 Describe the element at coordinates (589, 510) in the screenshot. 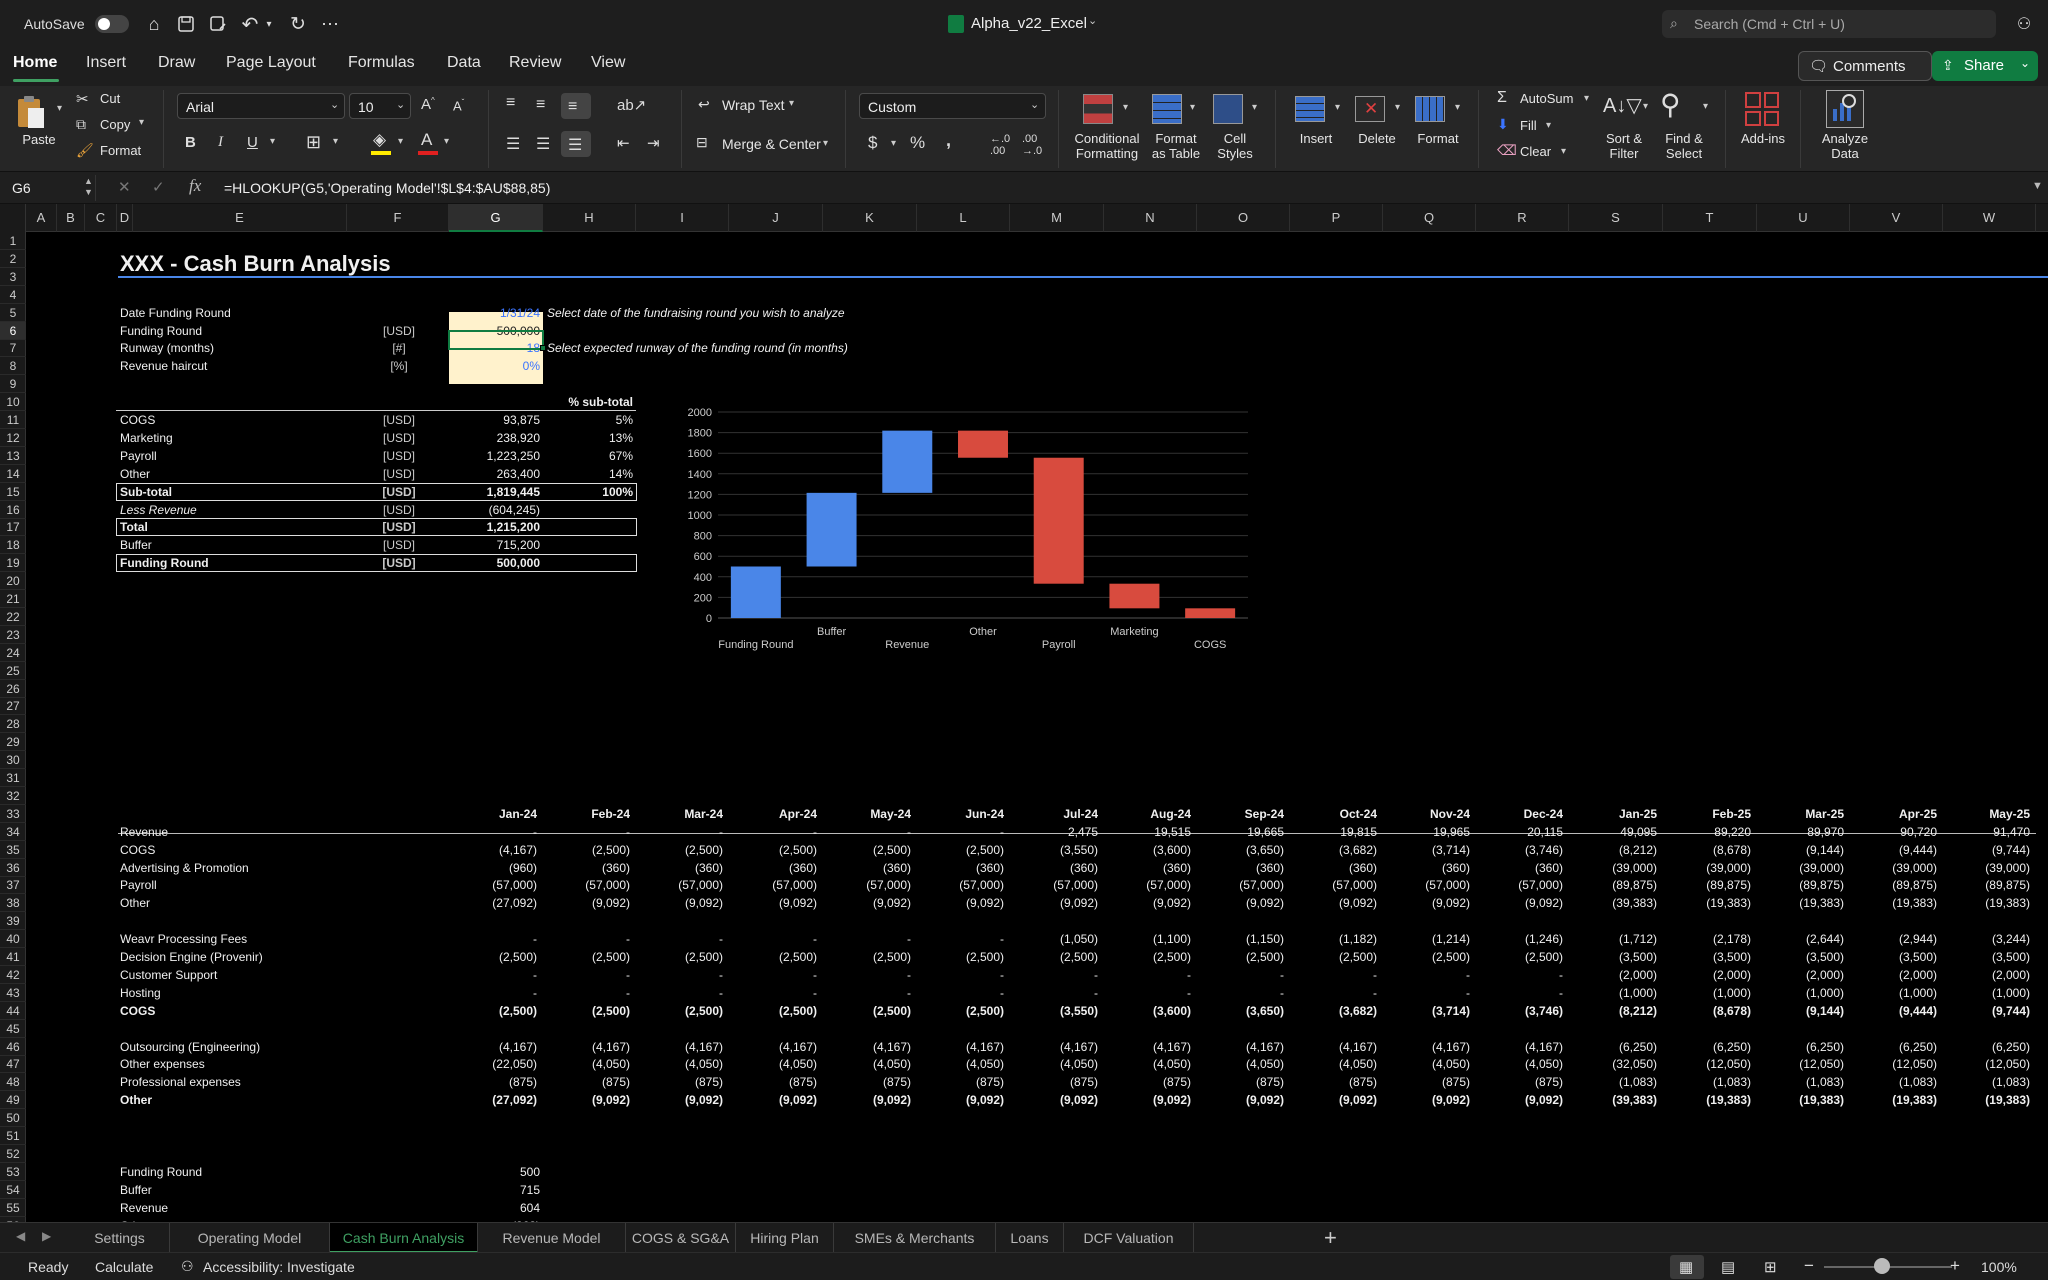

I see `summary-pct` at that location.